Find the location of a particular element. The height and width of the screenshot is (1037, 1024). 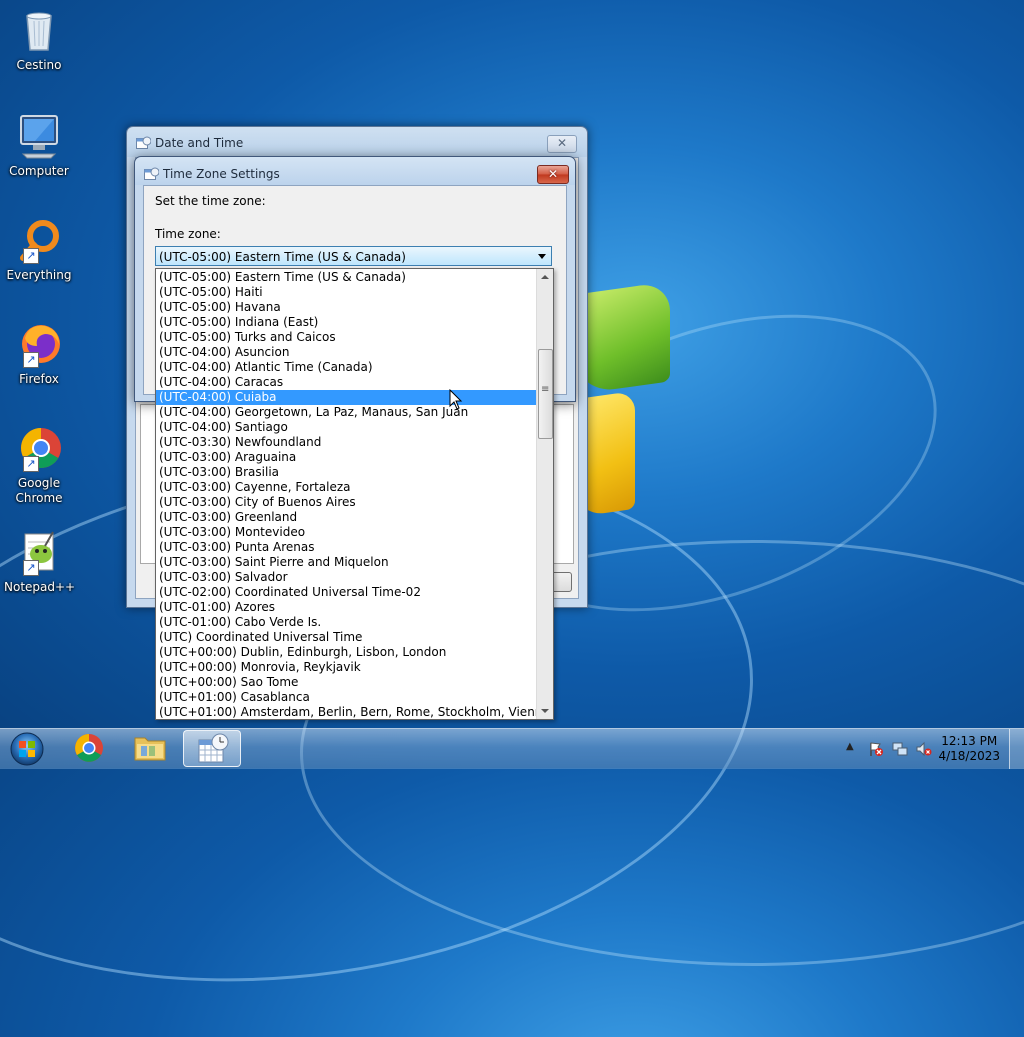

time-zone-option: (UTC+01:00) Casablanca is located at coordinates (346, 697).